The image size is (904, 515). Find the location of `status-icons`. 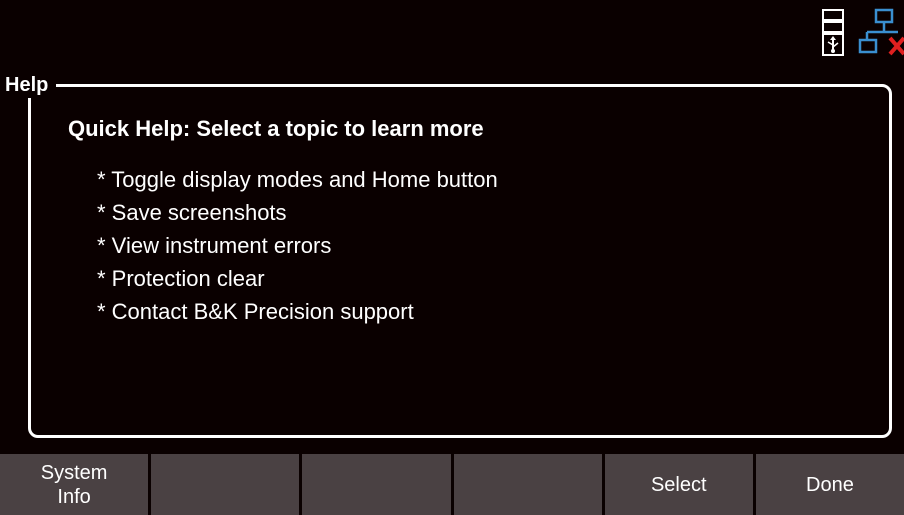

status-icons is located at coordinates (854, 31).